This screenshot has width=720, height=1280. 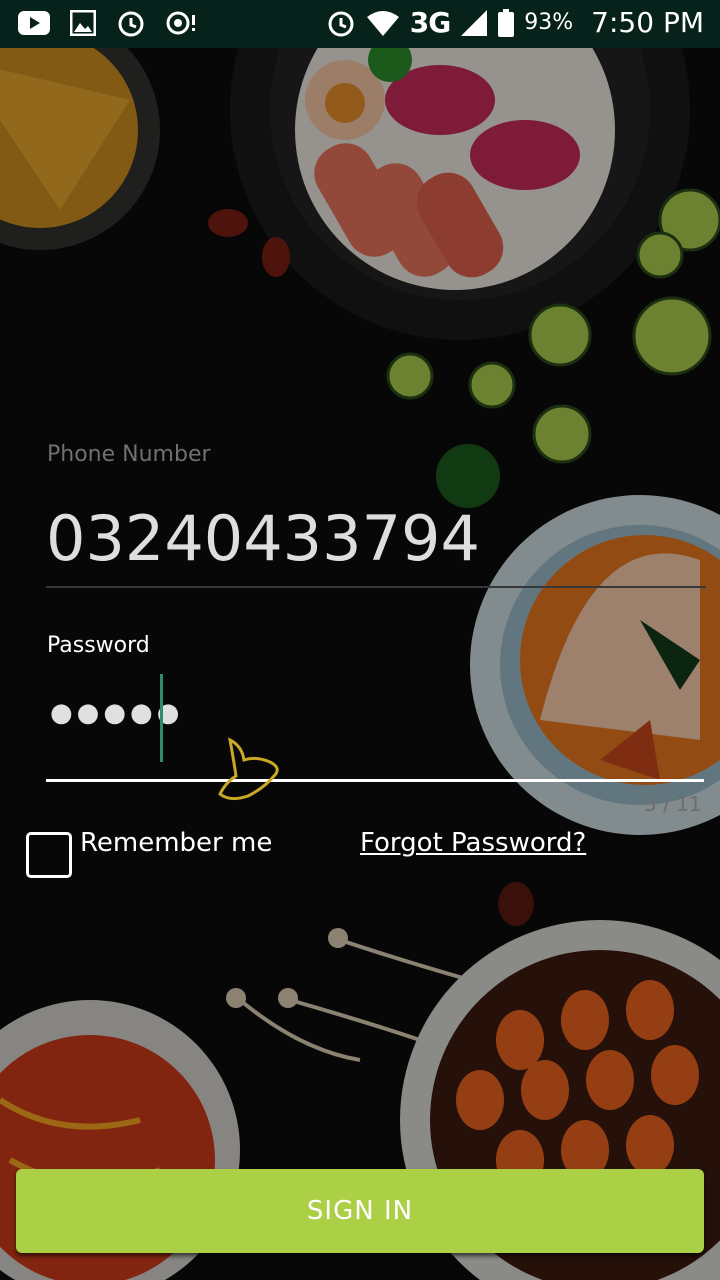 I want to click on youtube-icon, so click(x=34, y=23).